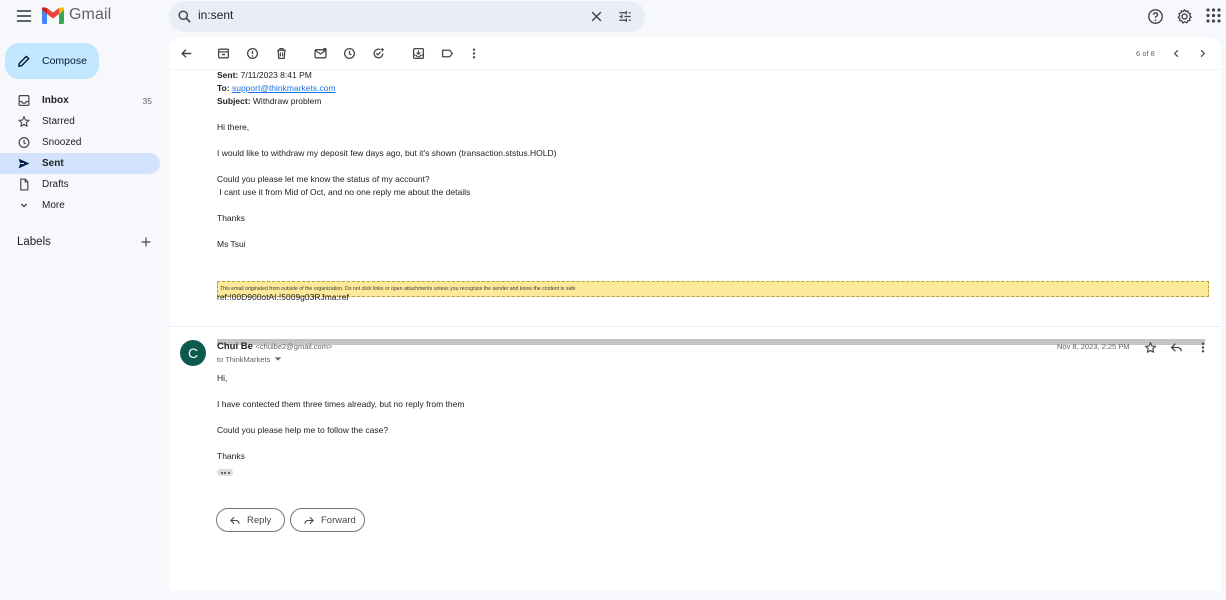 This screenshot has width=1226, height=600. I want to click on forward-icon, so click(309, 520).